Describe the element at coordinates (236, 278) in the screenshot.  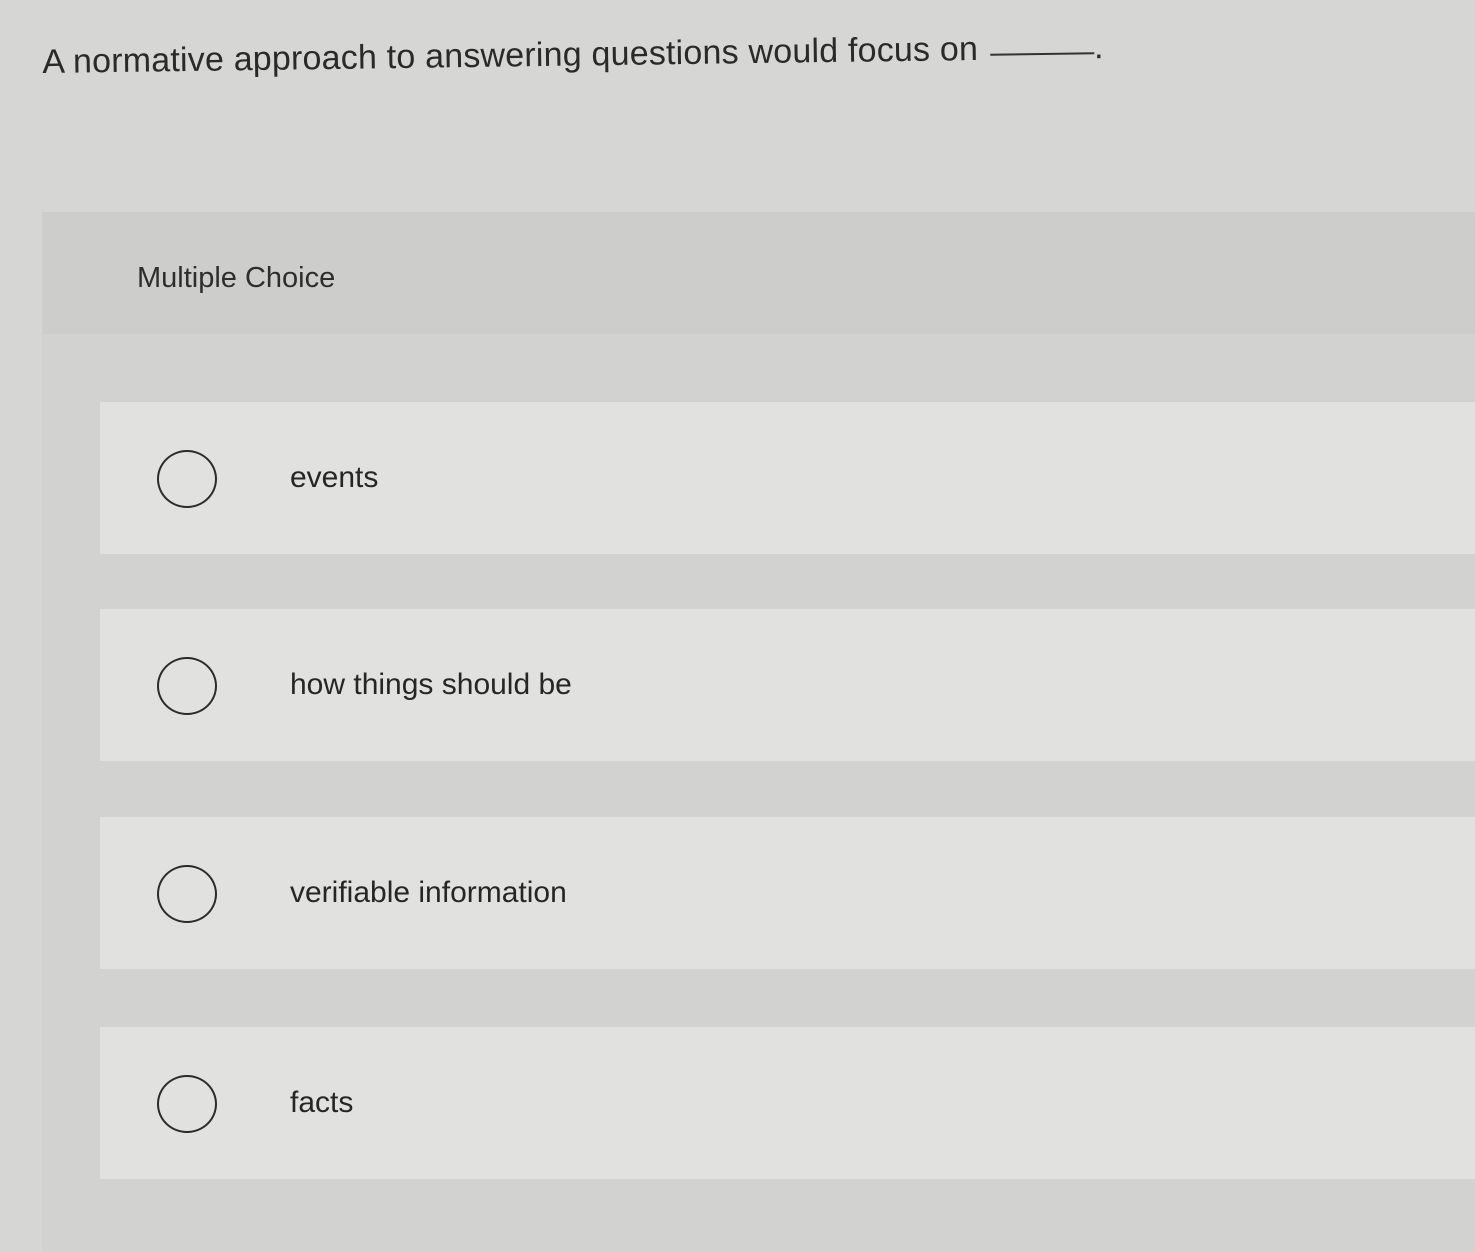
I see `multiple-choice-label: Multiple Choice` at that location.